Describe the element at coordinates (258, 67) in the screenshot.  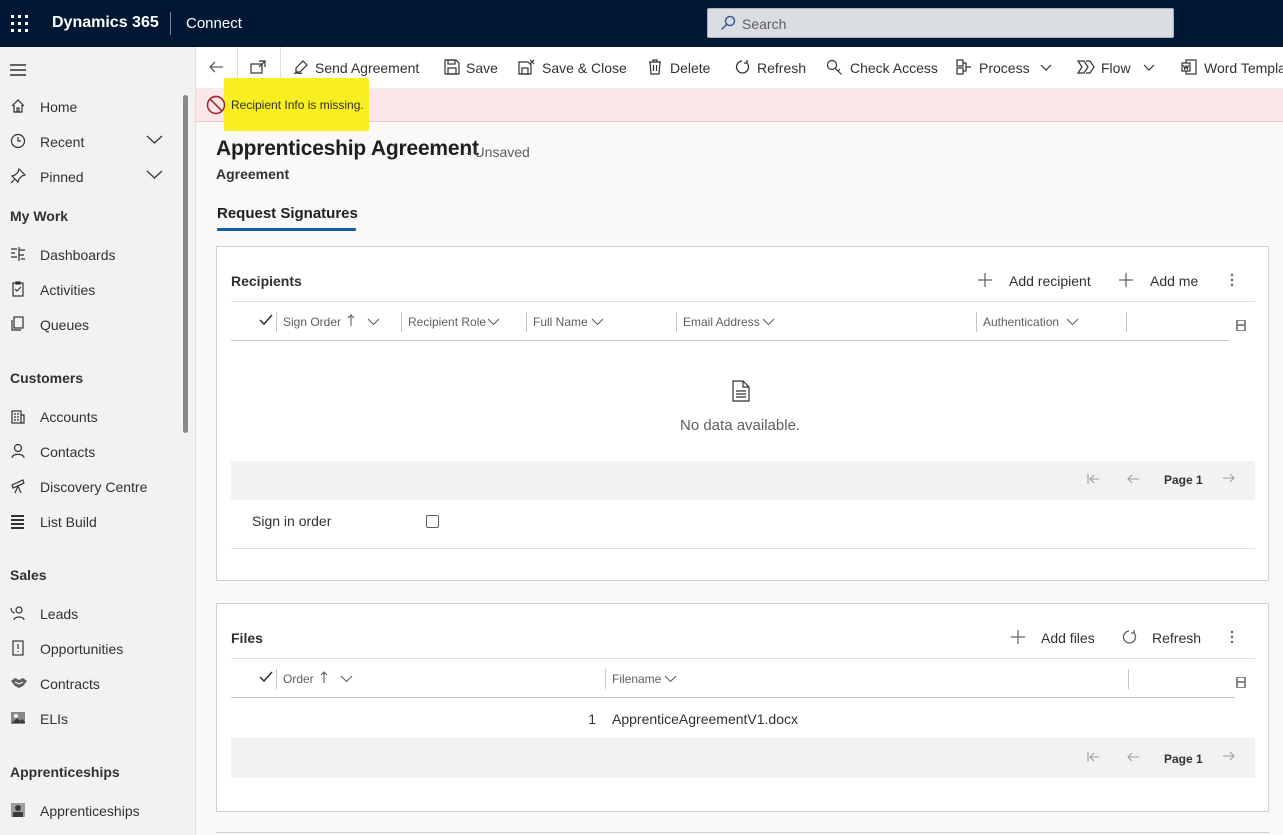
I see `pop-out-icon` at that location.